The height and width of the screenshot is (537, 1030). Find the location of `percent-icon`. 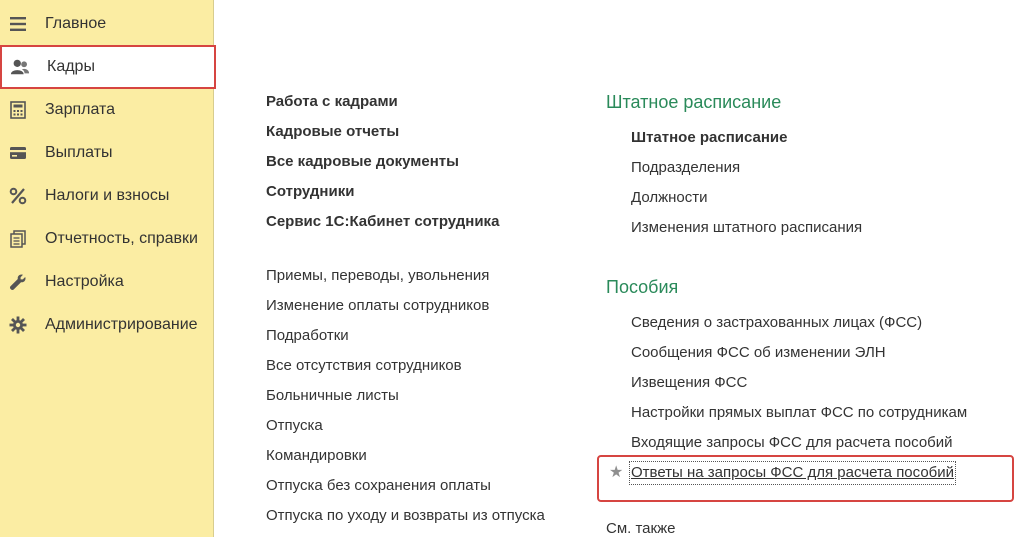

percent-icon is located at coordinates (18, 196).